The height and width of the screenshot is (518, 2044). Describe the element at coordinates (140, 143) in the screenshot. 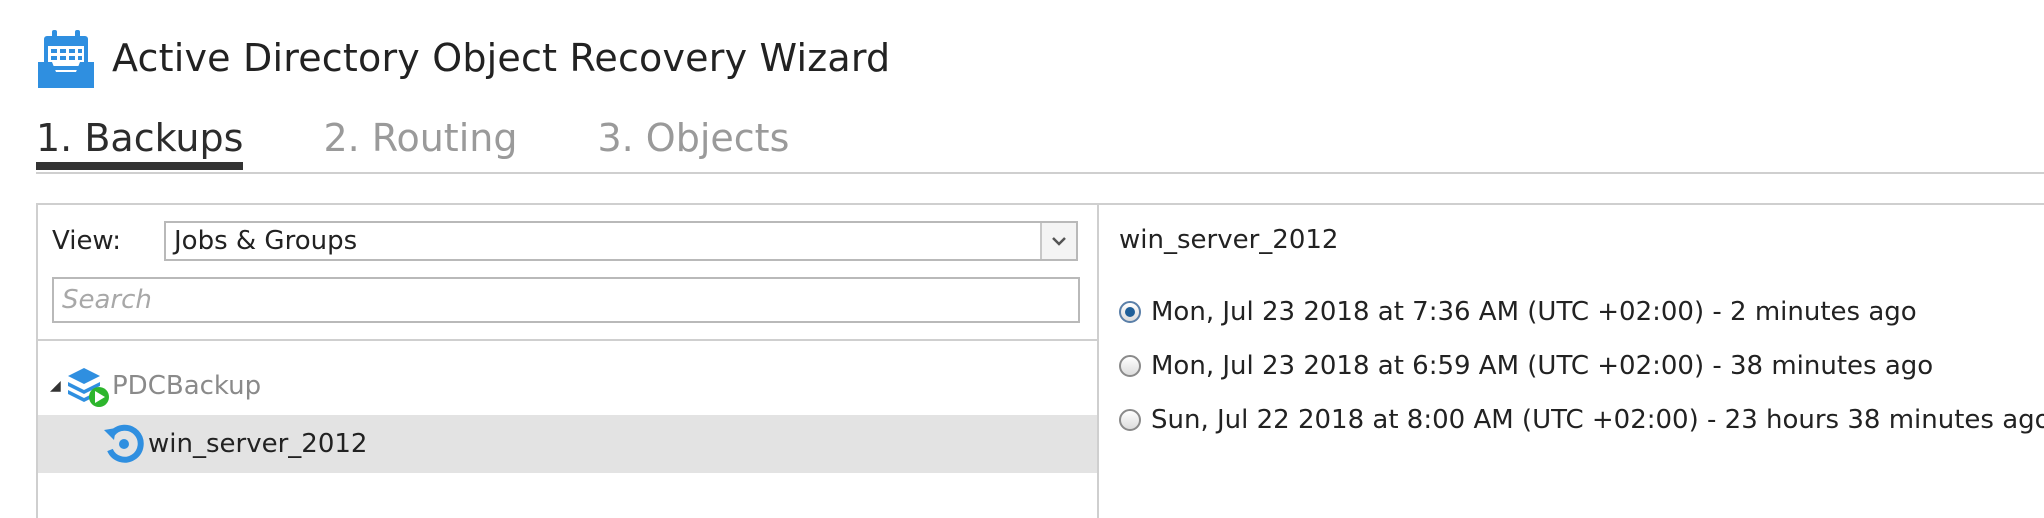

I see `tab-backups: 1. Backups` at that location.